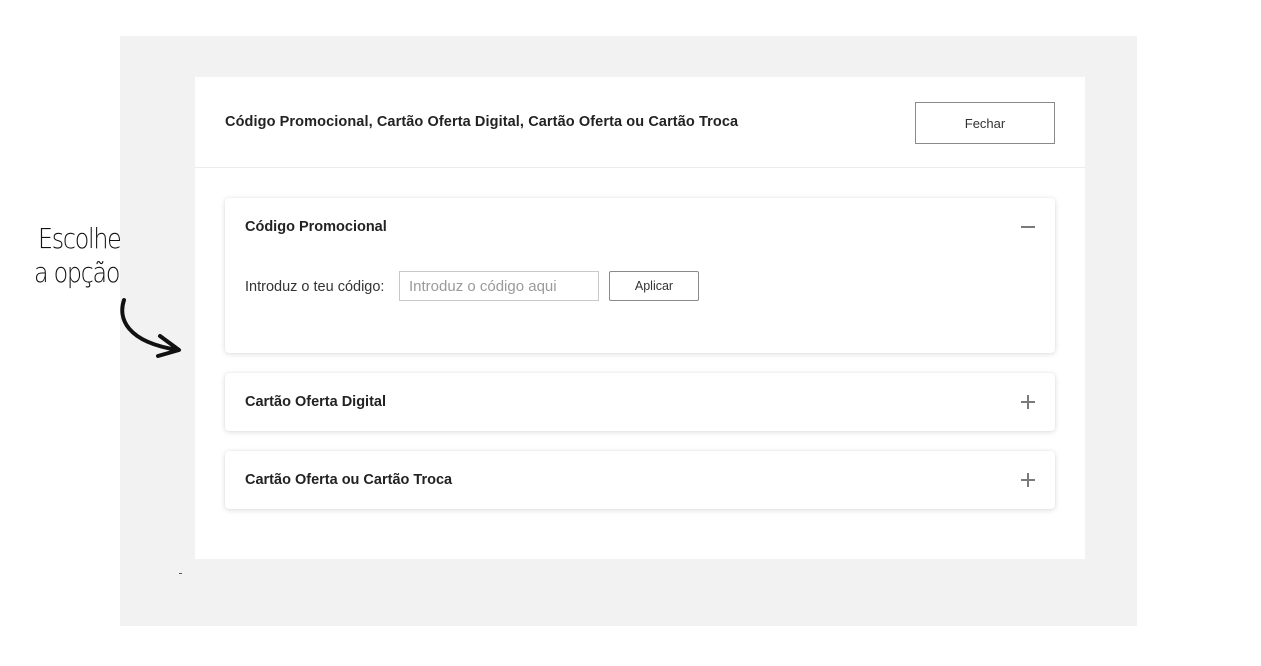  What do you see at coordinates (654, 286) in the screenshot?
I see `apply-button: Aplicar` at bounding box center [654, 286].